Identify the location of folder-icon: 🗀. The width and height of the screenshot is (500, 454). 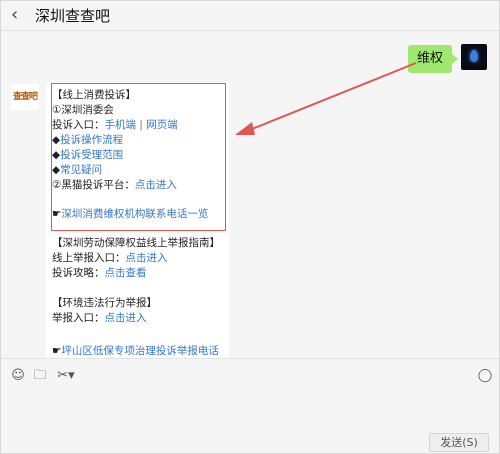
(40, 376).